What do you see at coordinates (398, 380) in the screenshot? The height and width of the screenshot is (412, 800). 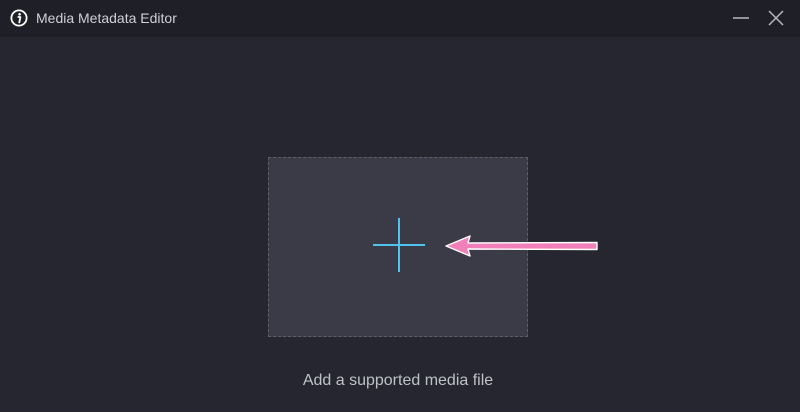 I see `add-media-hint: Add a supported media file` at bounding box center [398, 380].